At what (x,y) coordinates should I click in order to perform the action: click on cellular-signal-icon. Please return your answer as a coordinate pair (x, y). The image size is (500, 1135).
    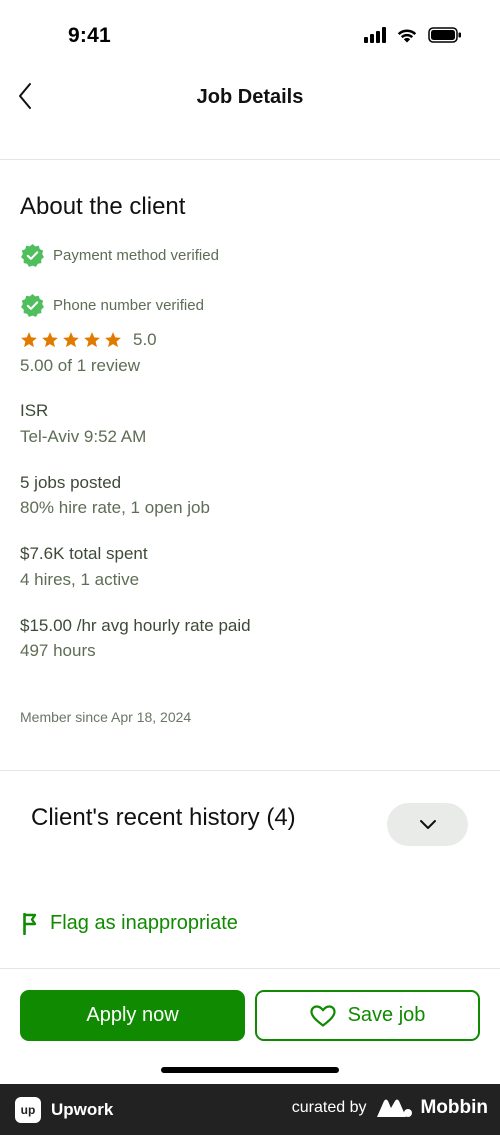
    Looking at the image, I should click on (375, 35).